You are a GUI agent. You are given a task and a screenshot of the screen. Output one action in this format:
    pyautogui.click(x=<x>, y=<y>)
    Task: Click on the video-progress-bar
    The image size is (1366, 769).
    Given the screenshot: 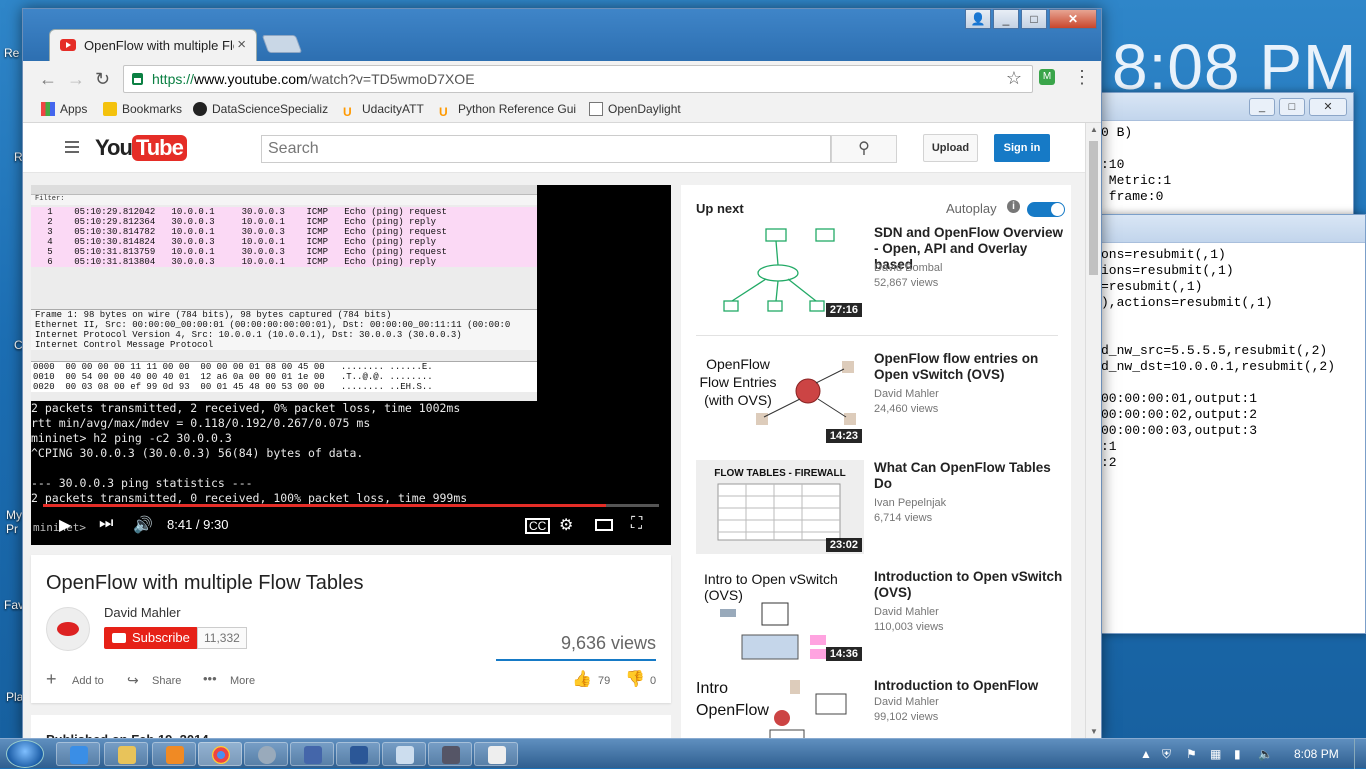 What is the action you would take?
    pyautogui.click(x=351, y=505)
    